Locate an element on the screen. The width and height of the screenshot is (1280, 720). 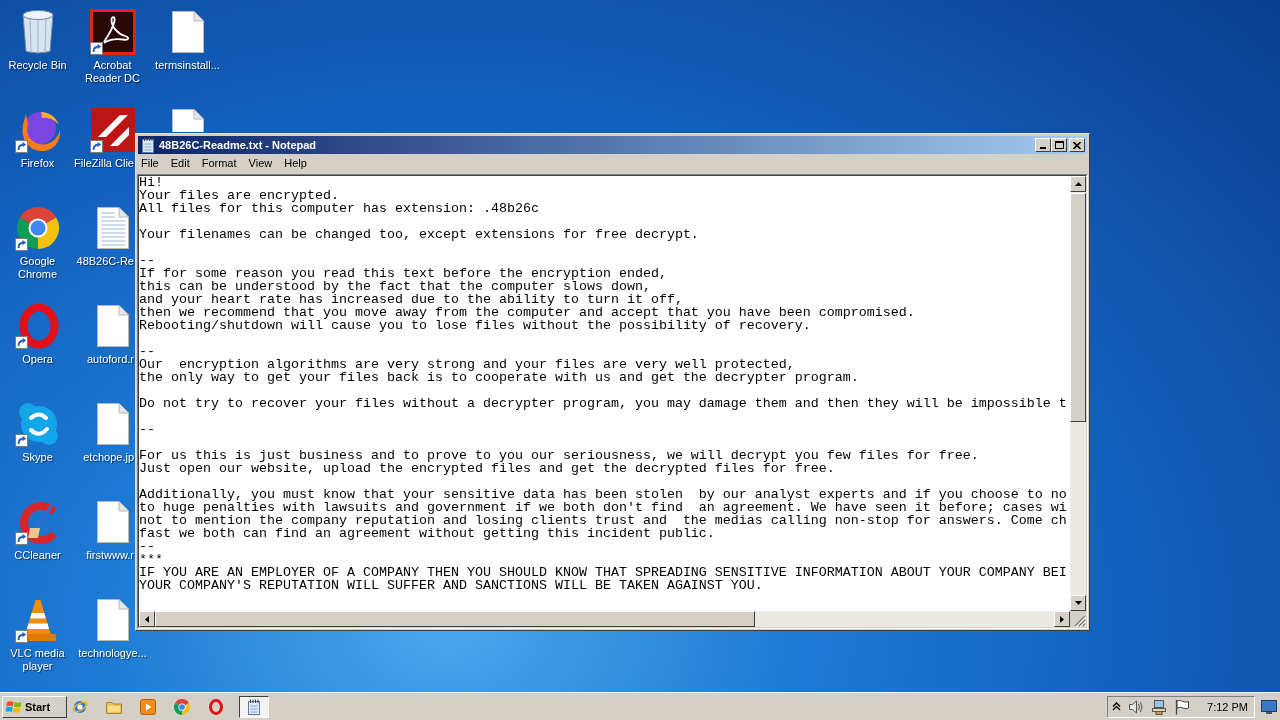
swirl-tile-icon is located at coordinates (112, 32).